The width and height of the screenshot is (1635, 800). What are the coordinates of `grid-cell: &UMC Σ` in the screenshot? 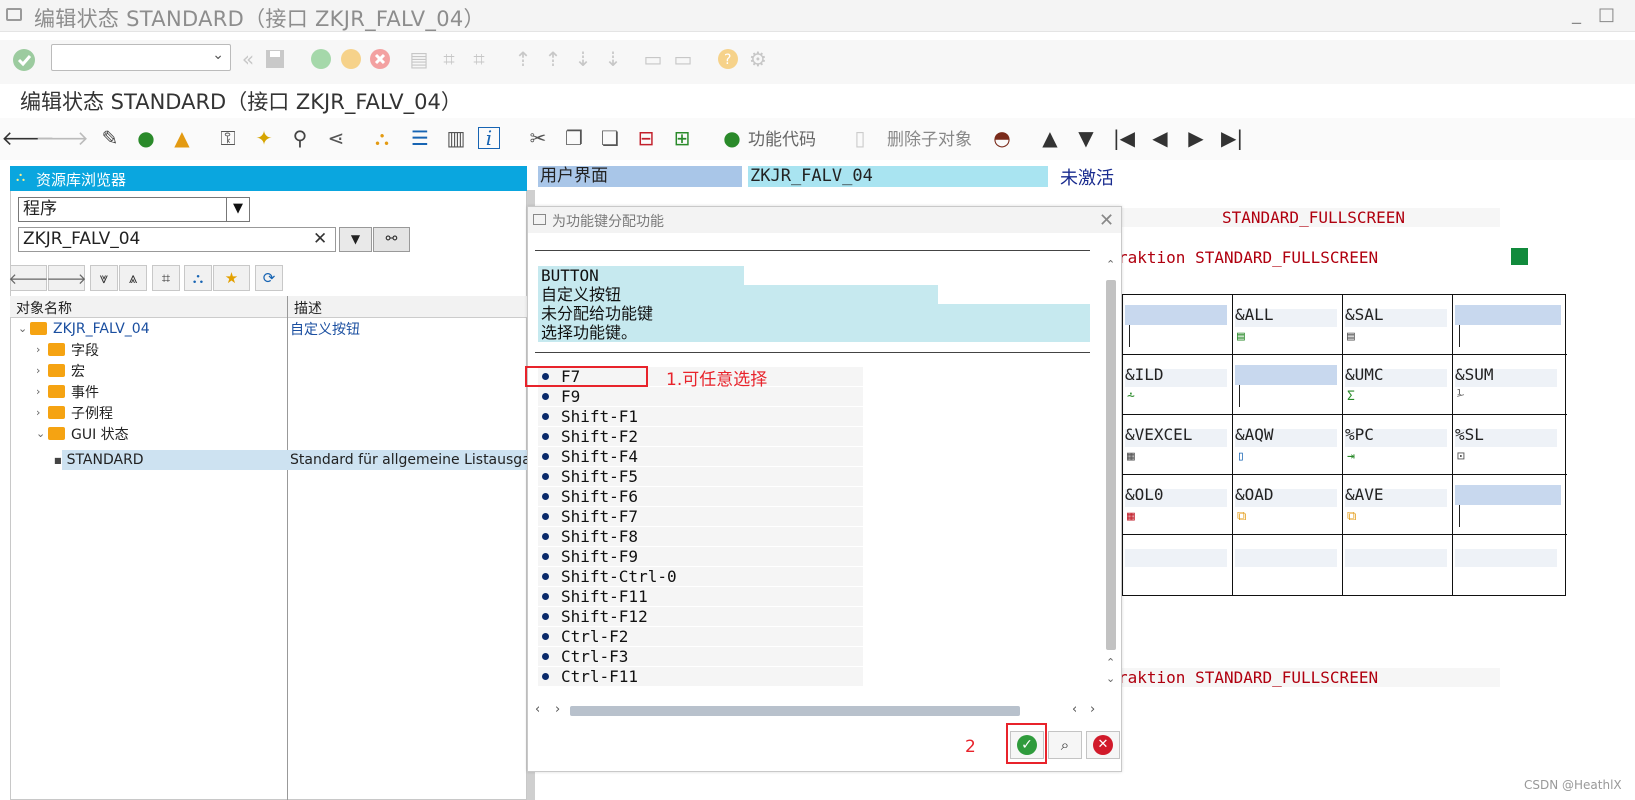 It's located at (1398, 385).